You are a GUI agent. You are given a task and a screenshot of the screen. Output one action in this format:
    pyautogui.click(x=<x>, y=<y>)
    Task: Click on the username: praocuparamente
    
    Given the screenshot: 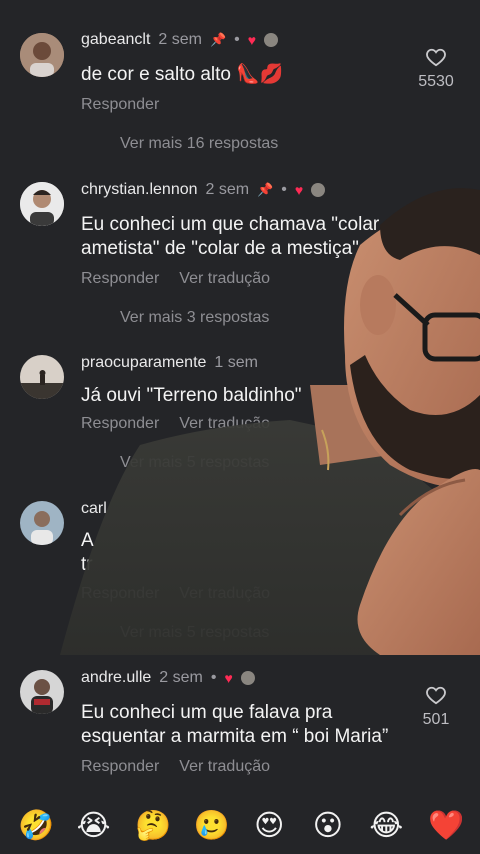 What is the action you would take?
    pyautogui.click(x=143, y=363)
    